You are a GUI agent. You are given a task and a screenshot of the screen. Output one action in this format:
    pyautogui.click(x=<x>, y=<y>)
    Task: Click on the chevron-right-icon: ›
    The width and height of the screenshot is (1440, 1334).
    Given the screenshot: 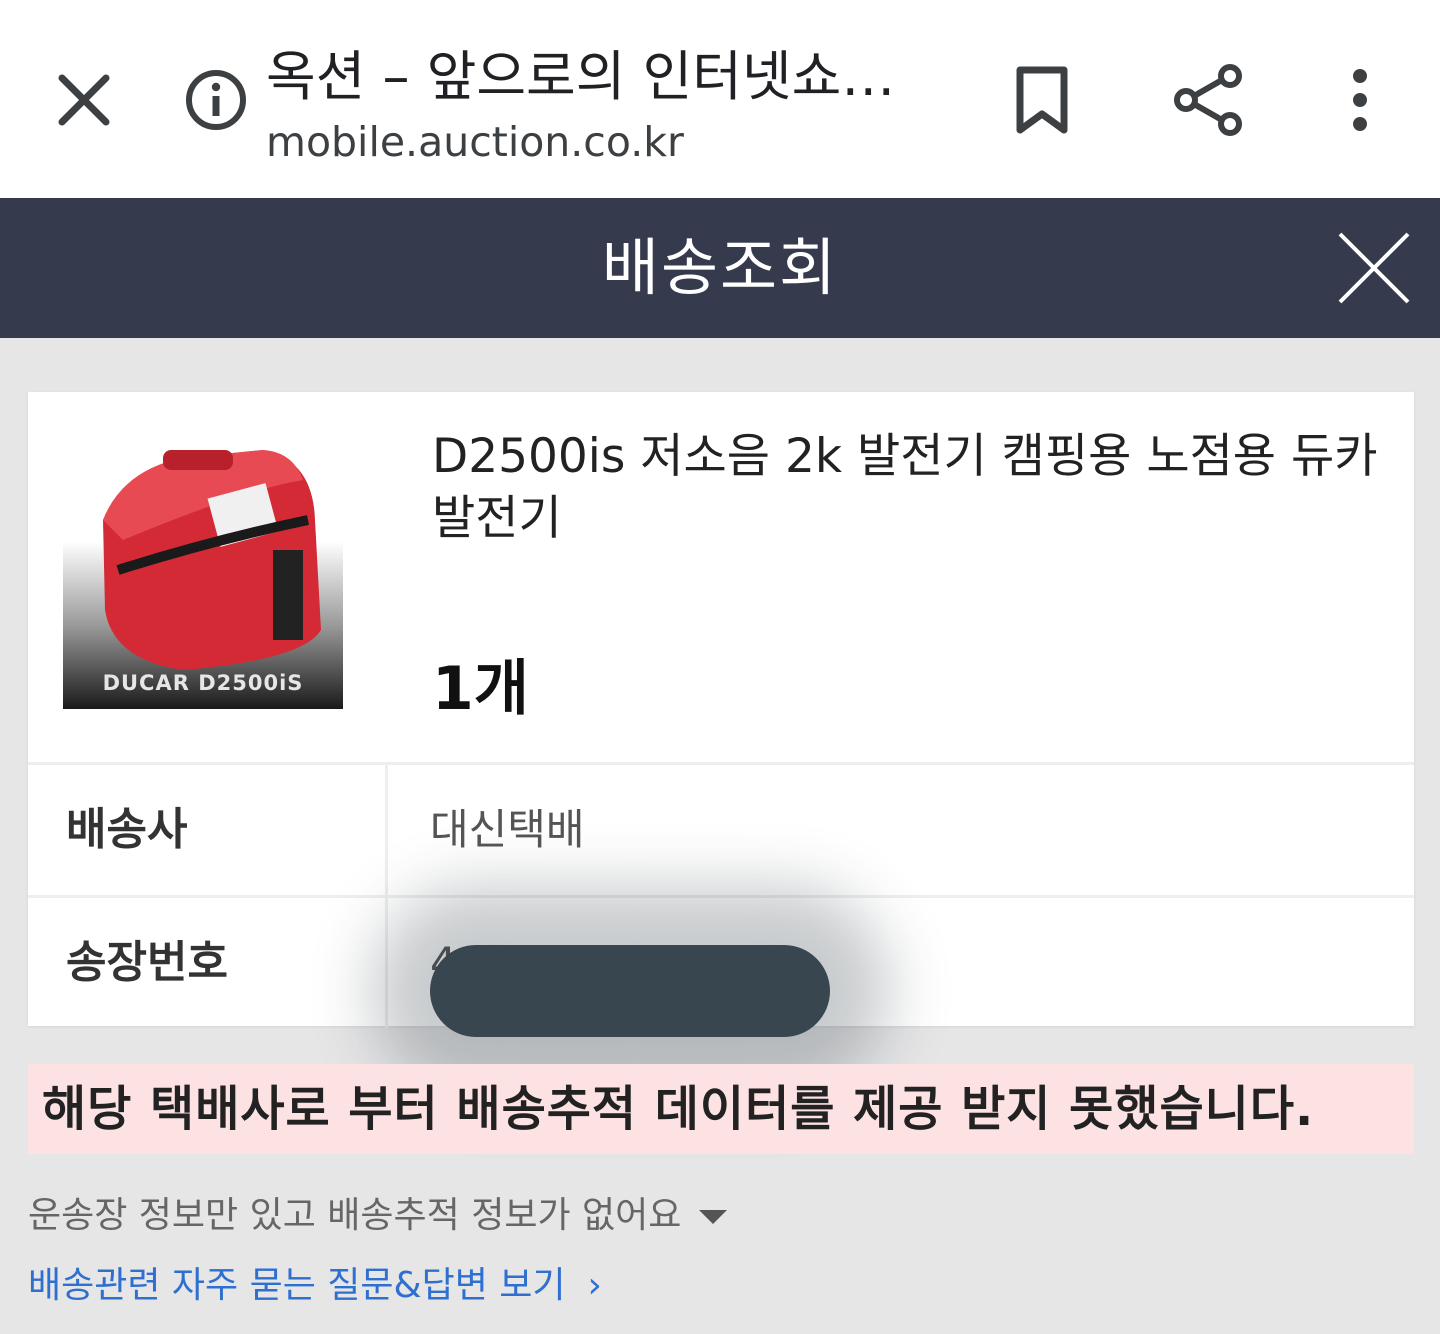 What is the action you would take?
    pyautogui.click(x=594, y=1285)
    